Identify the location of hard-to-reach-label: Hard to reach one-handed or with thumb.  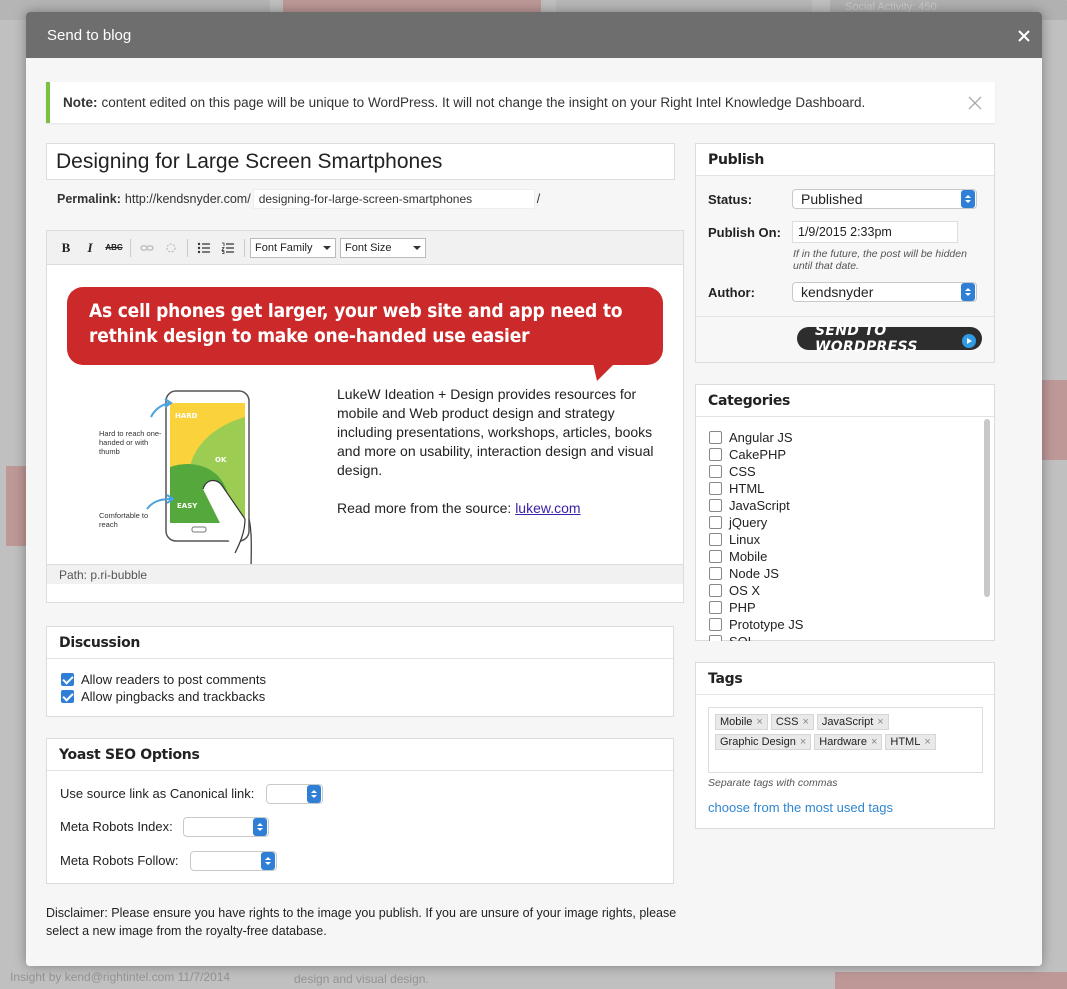
(130, 442).